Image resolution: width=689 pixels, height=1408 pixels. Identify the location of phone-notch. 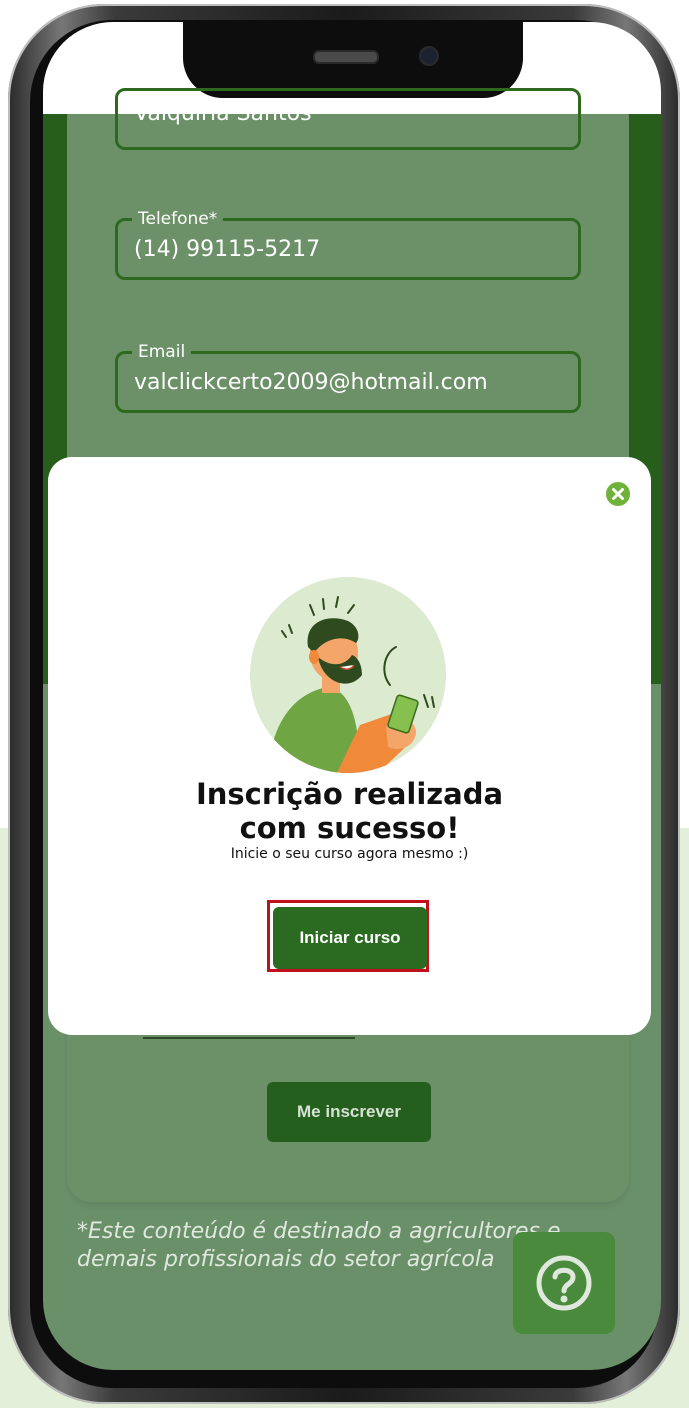
(353, 60).